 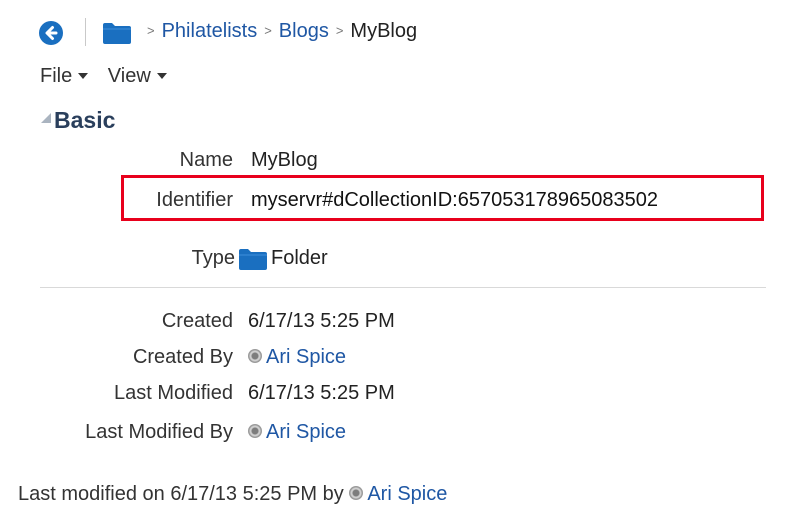 I want to click on view-menu-label: View, so click(x=129, y=76).